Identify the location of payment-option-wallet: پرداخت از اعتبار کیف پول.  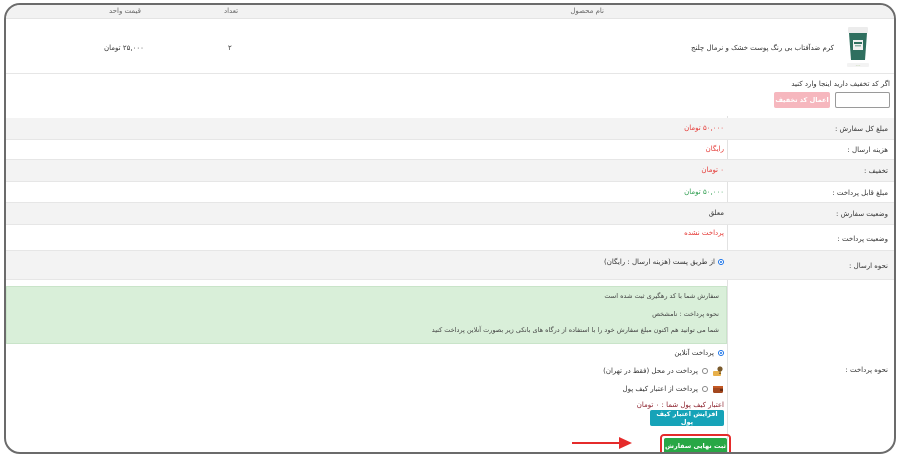
(665, 389).